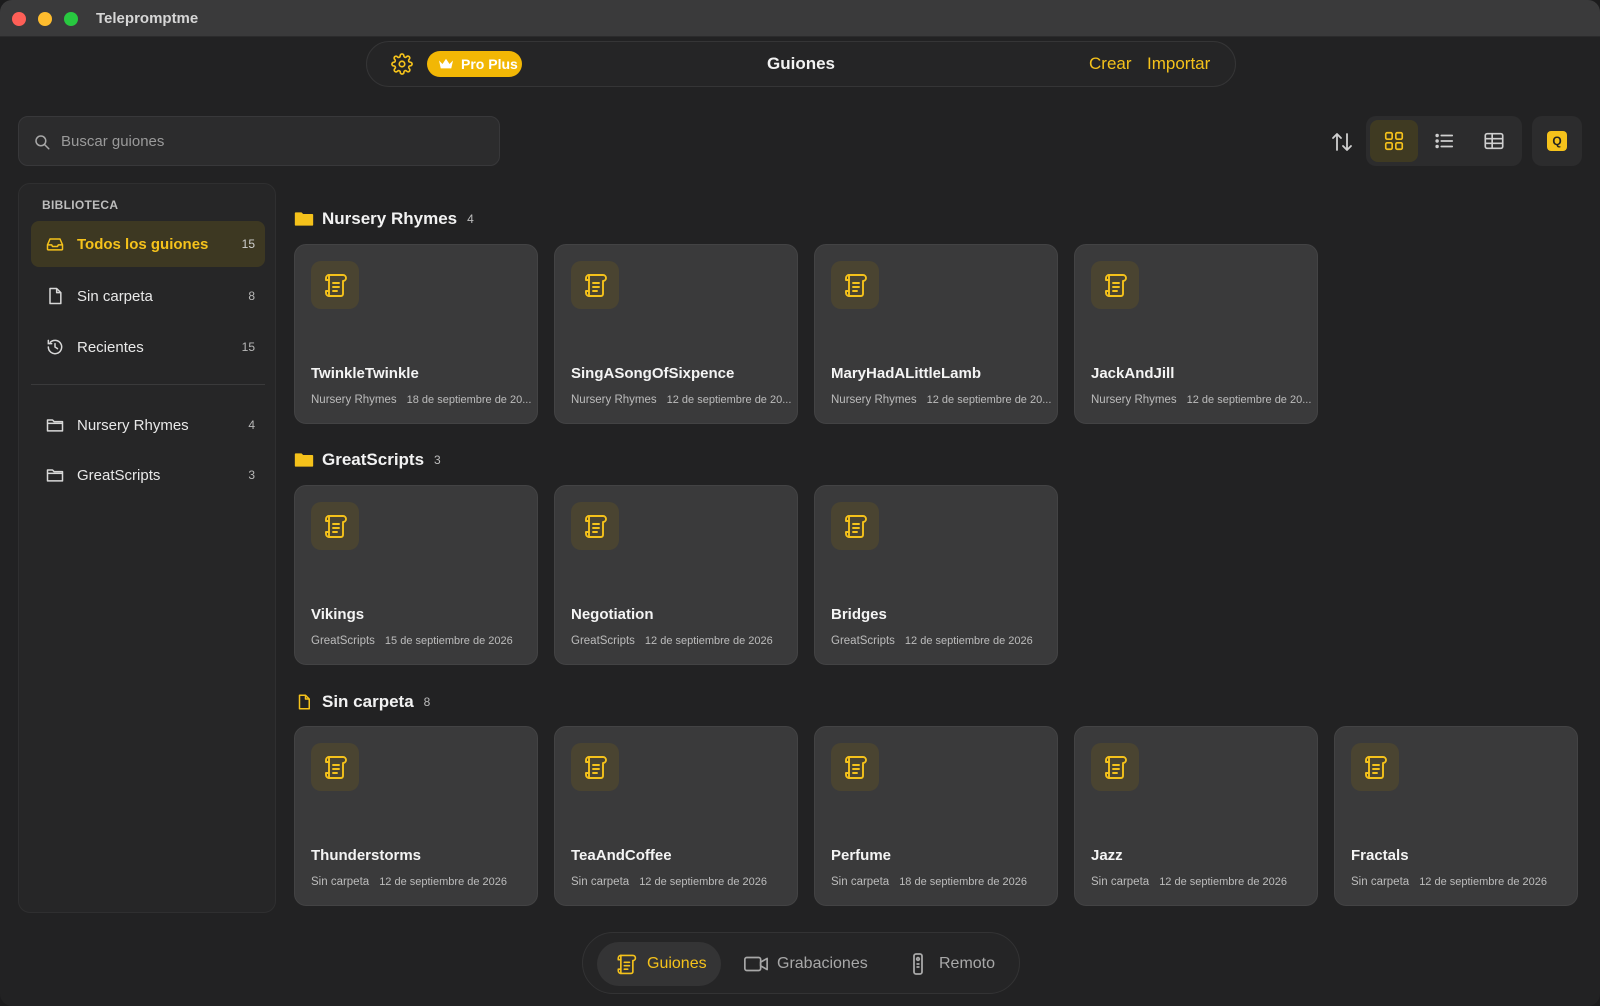 The width and height of the screenshot is (1600, 1006). What do you see at coordinates (682, 882) in the screenshot?
I see `card-meta: Sin carpeta 12 de septiembre de 2026` at bounding box center [682, 882].